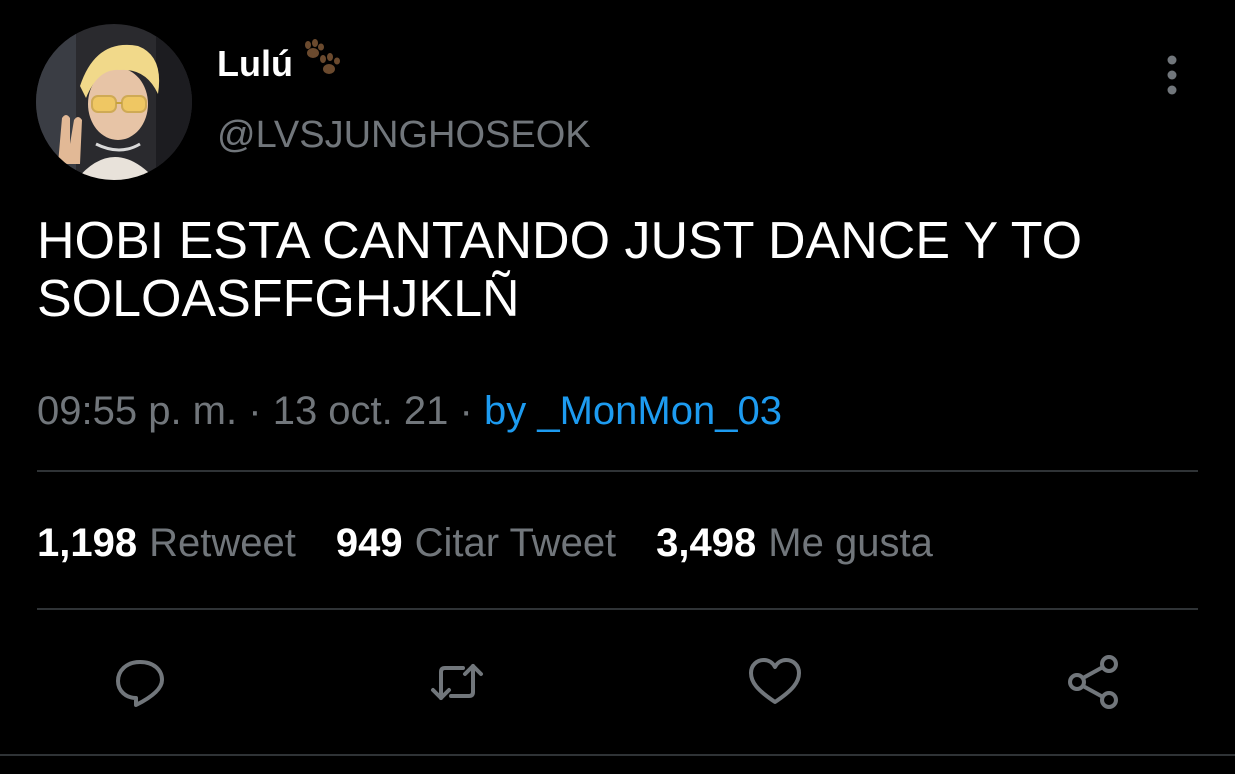 This screenshot has height=774, width=1235. I want to click on retweet-icon, so click(457, 682).